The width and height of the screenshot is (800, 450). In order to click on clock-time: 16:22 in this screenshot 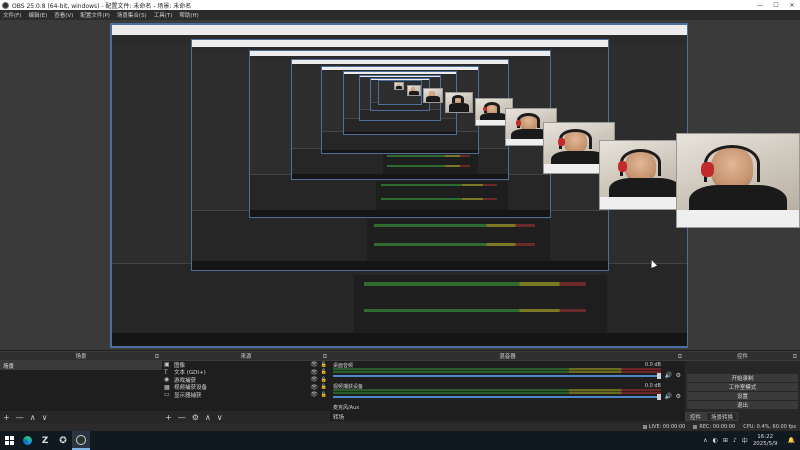, I will do `click(765, 436)`.